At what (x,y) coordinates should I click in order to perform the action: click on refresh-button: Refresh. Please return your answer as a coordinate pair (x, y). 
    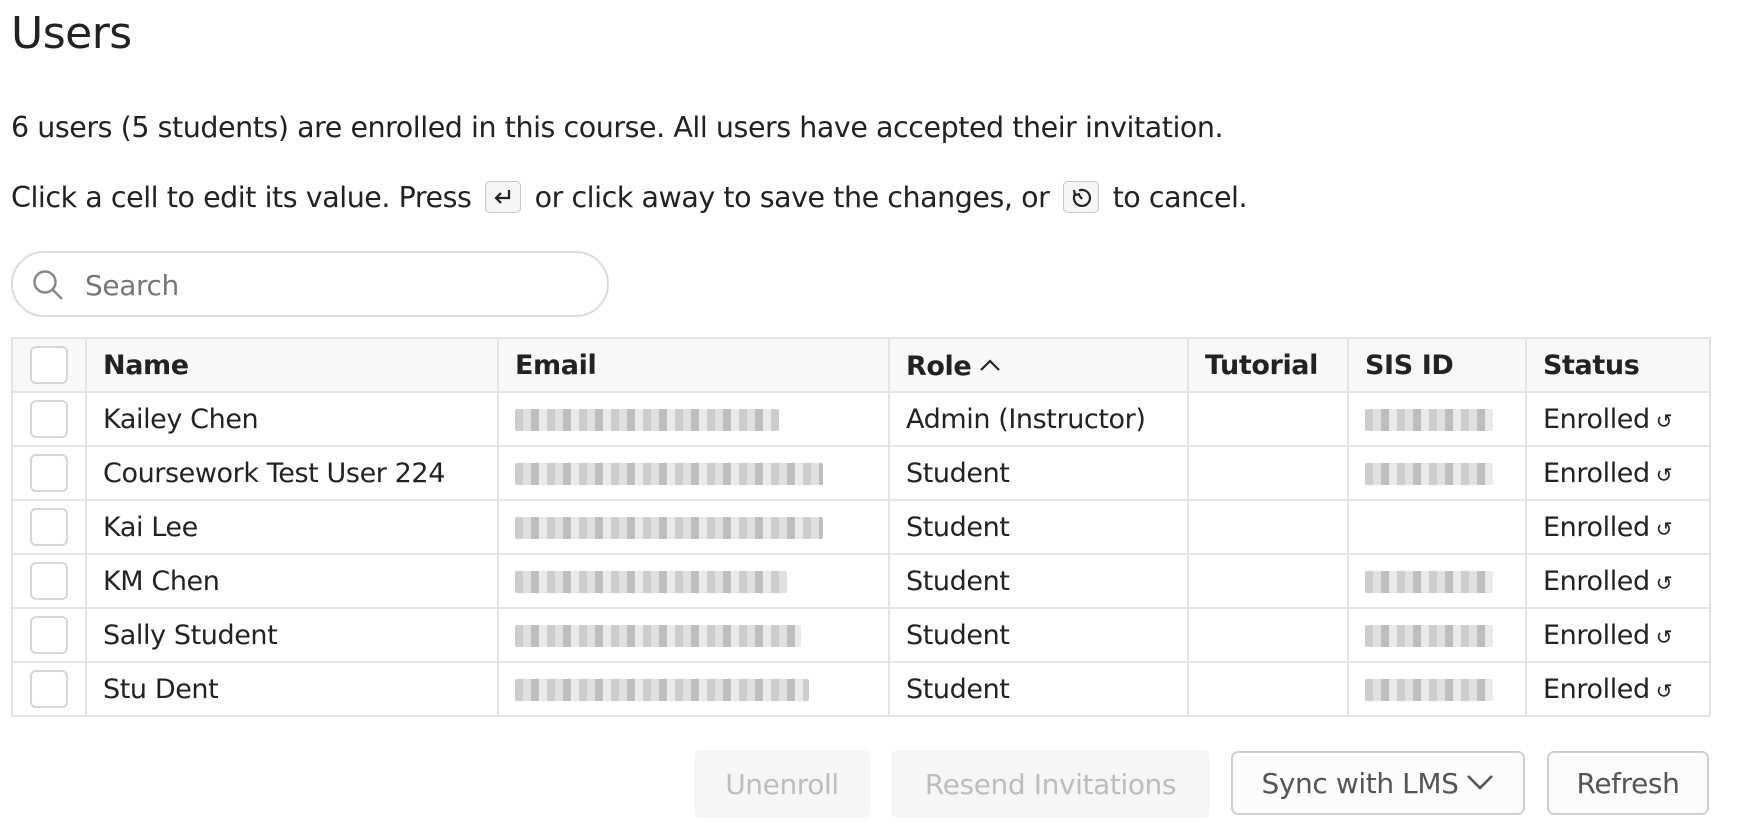
    Looking at the image, I should click on (1628, 783).